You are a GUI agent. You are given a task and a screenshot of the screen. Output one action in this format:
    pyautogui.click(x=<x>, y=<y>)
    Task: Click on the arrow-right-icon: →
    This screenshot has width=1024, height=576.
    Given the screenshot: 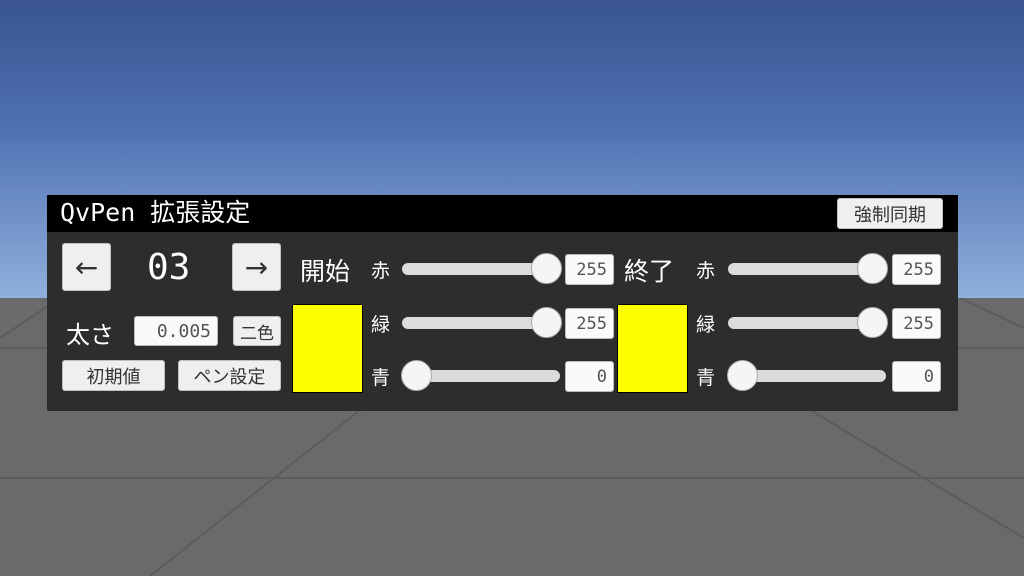 What is the action you would take?
    pyautogui.click(x=256, y=267)
    